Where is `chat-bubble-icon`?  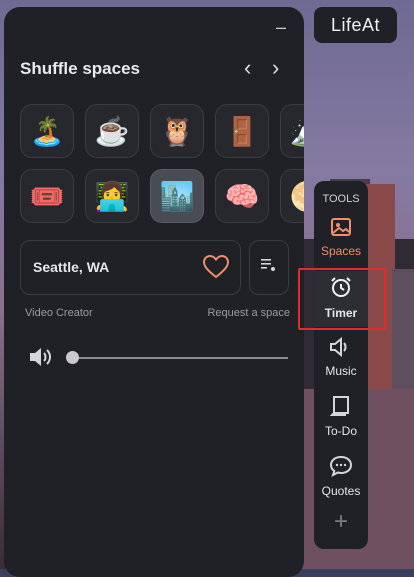
chat-bubble-icon is located at coordinates (341, 468).